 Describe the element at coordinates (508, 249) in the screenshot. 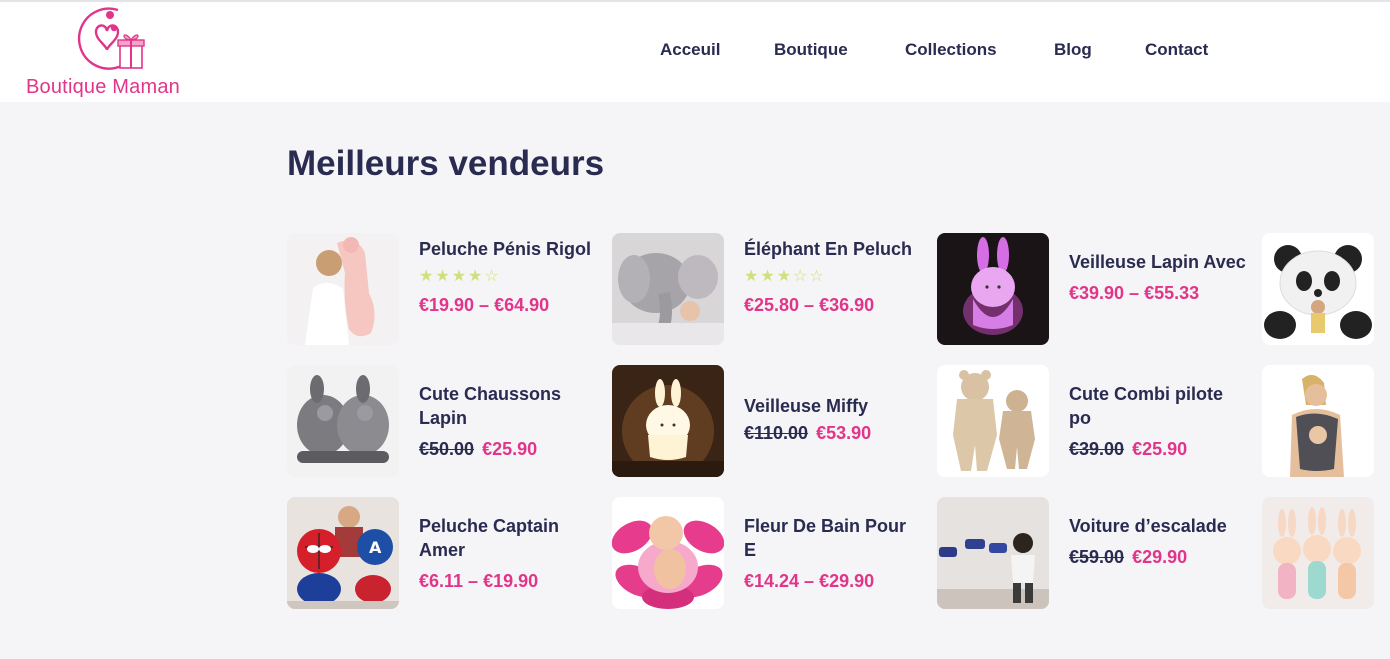

I see `product-name: Peluche Pénis Rigol` at that location.